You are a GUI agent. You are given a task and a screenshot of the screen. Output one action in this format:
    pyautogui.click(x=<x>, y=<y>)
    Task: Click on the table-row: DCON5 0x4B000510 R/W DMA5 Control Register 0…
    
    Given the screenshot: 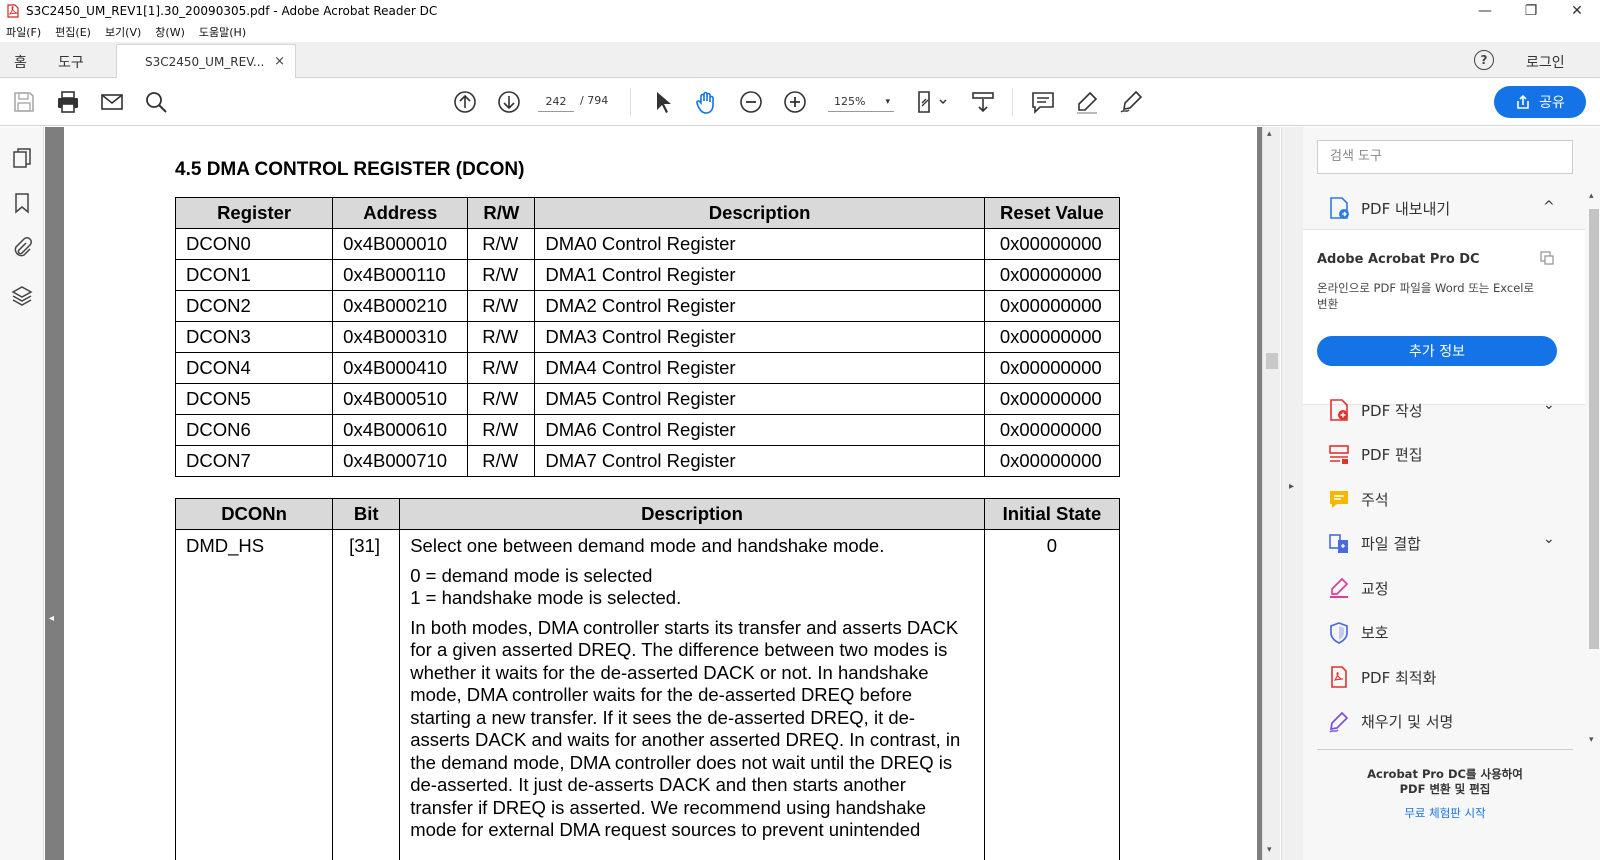 What is the action you would take?
    pyautogui.click(x=647, y=399)
    